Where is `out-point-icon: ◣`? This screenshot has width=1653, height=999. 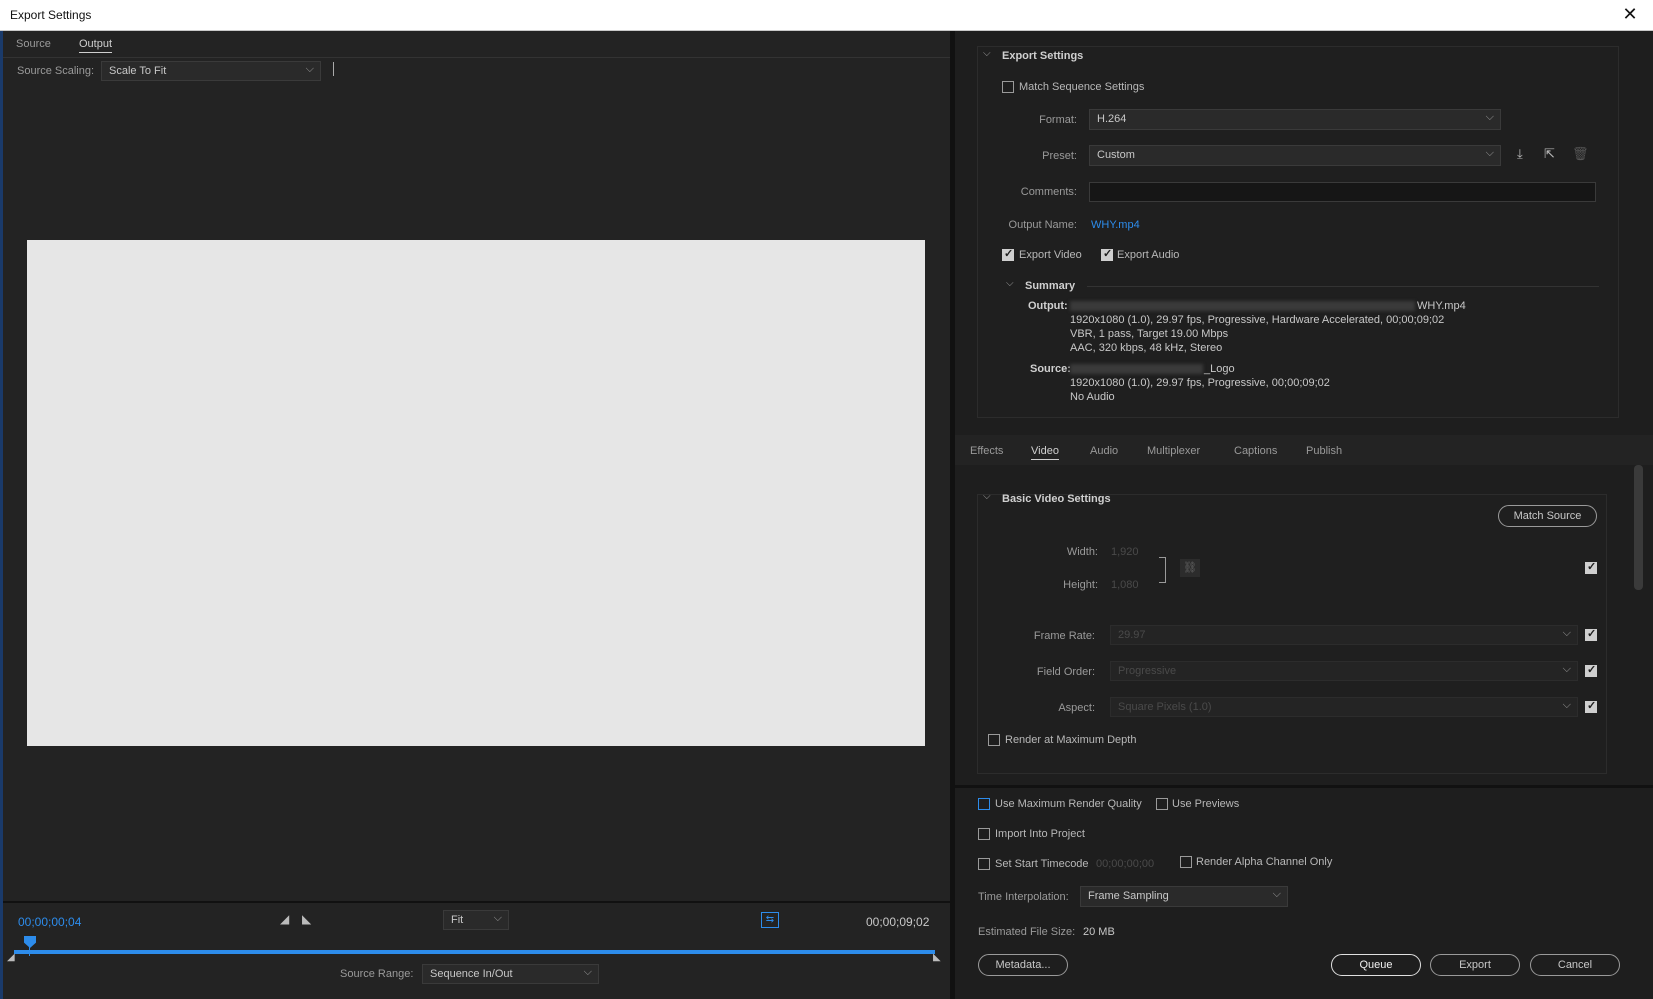
out-point-icon: ◣ is located at coordinates (937, 957).